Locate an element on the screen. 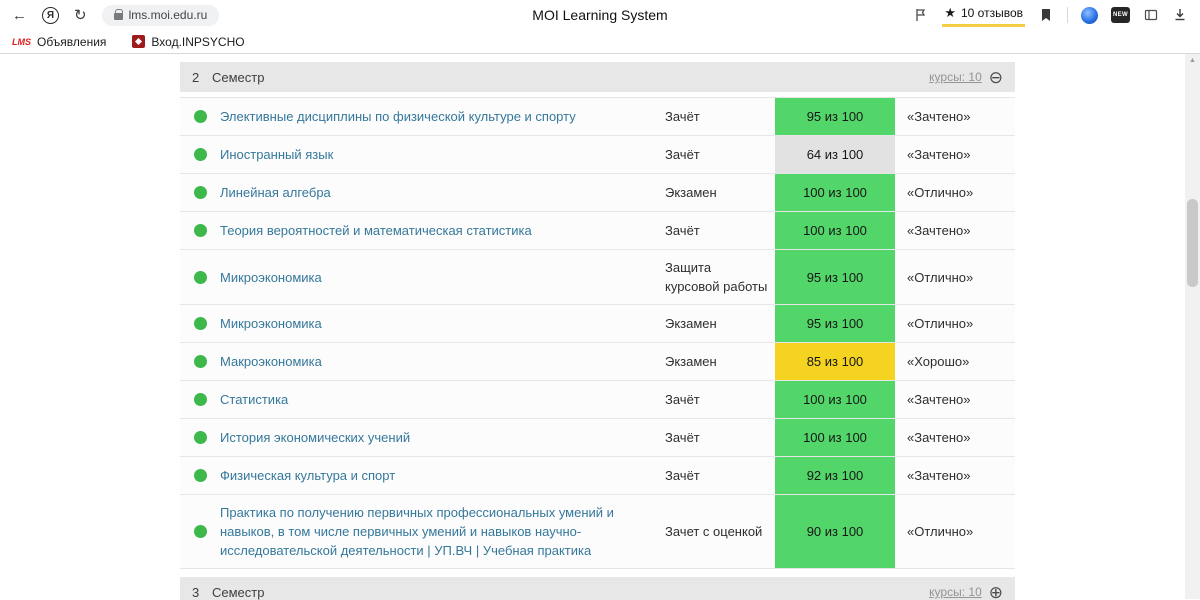 The height and width of the screenshot is (600, 1200). course-link: История экономических учений is located at coordinates (315, 437).